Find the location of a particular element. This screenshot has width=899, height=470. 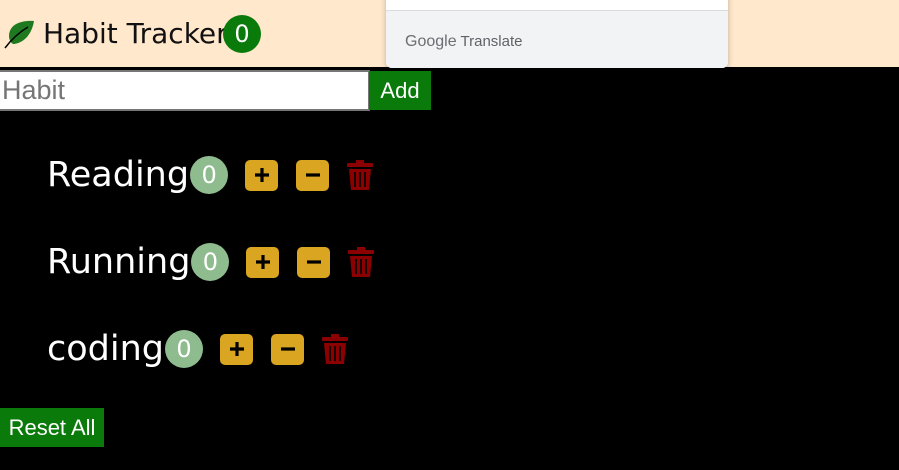

habit-row: Running 0 is located at coordinates (211, 262).